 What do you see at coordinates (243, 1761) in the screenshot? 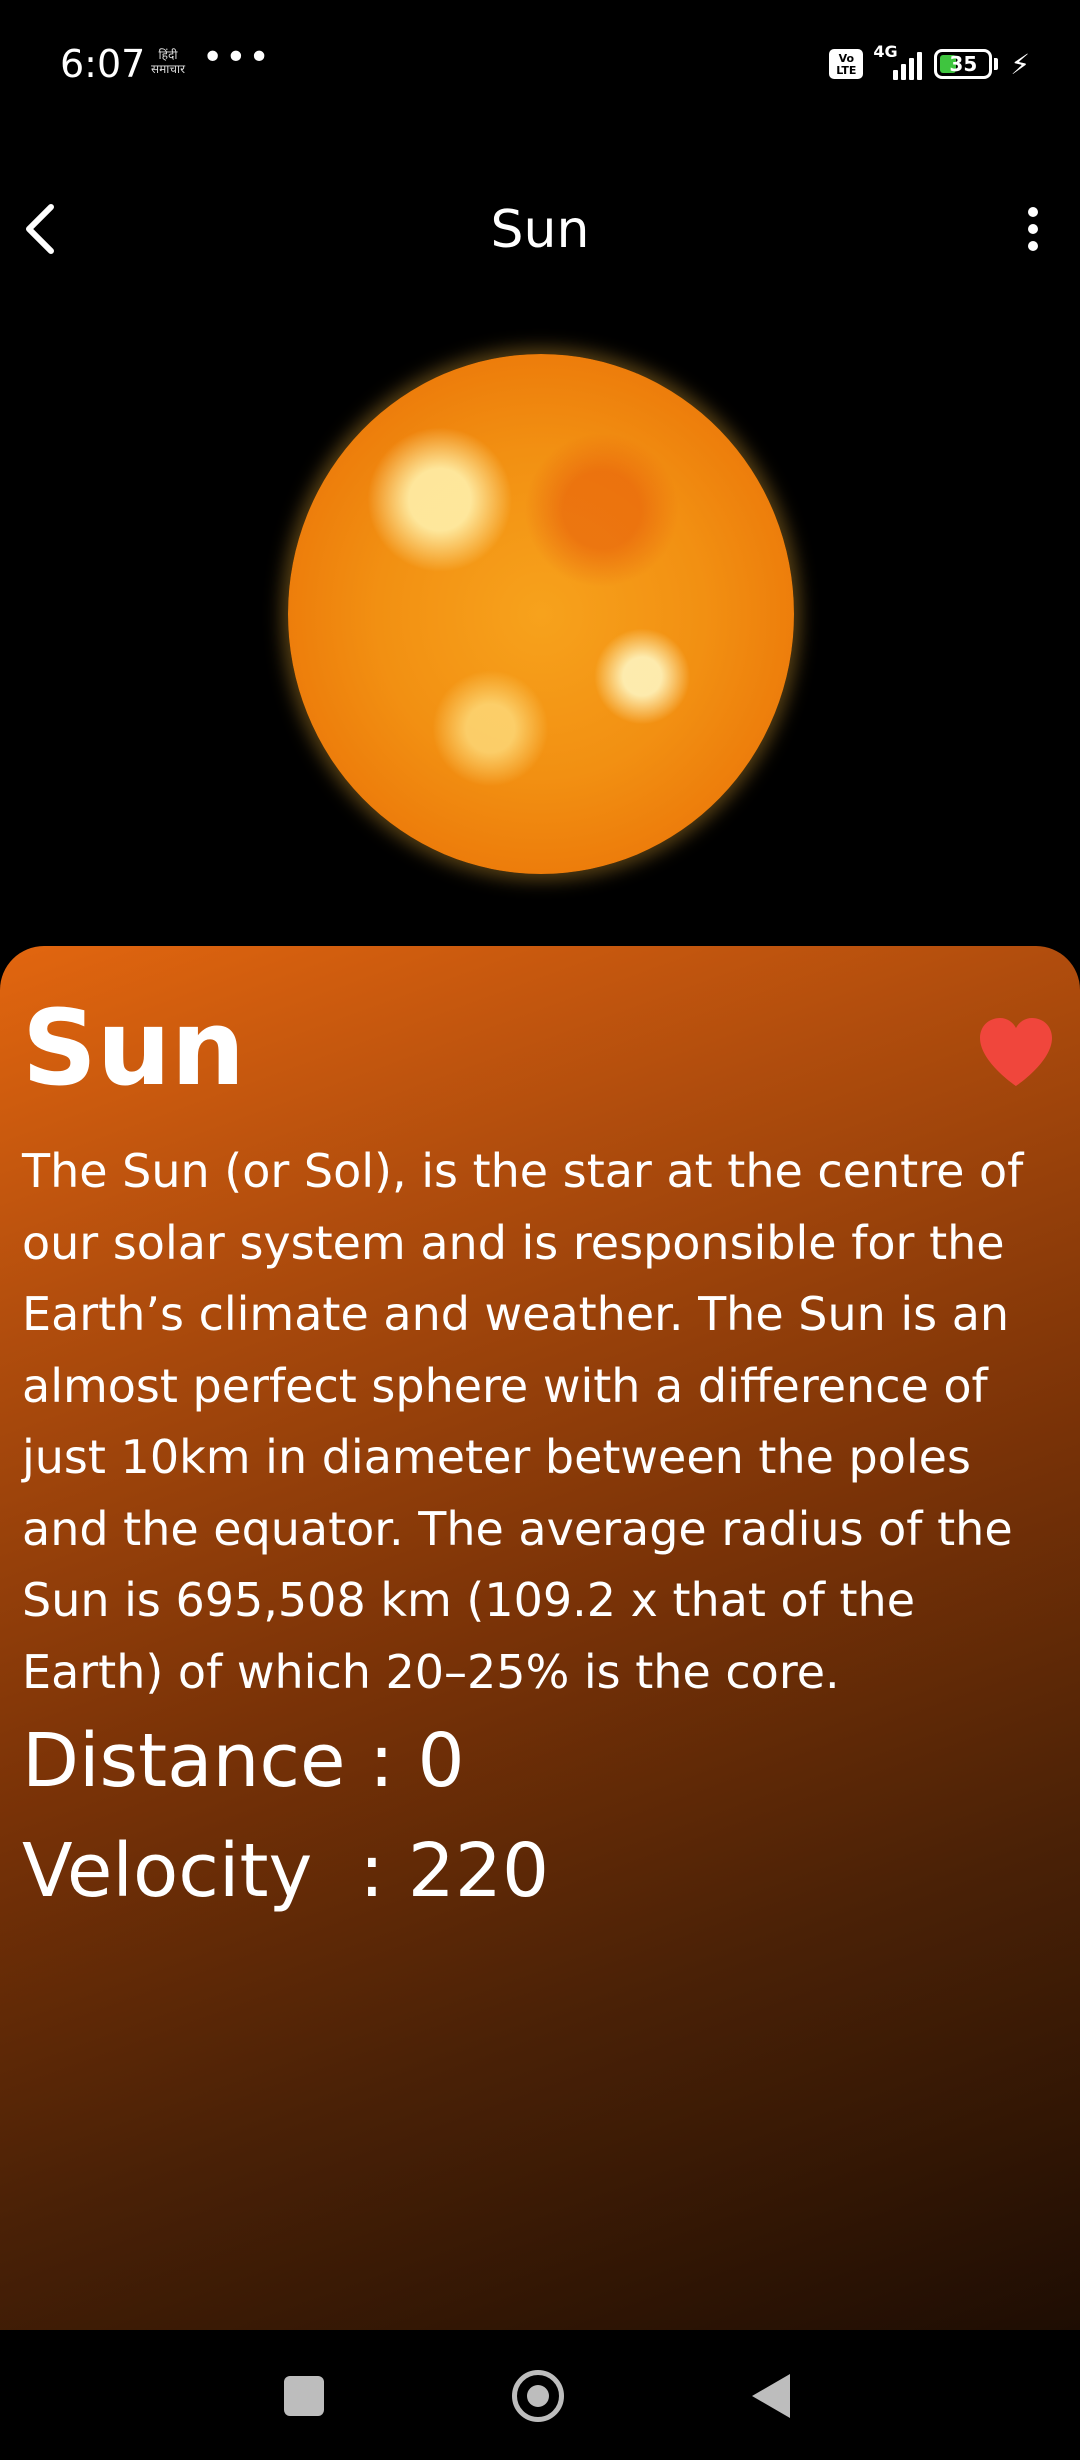
I see `distance-stat: Distance : 0` at bounding box center [243, 1761].